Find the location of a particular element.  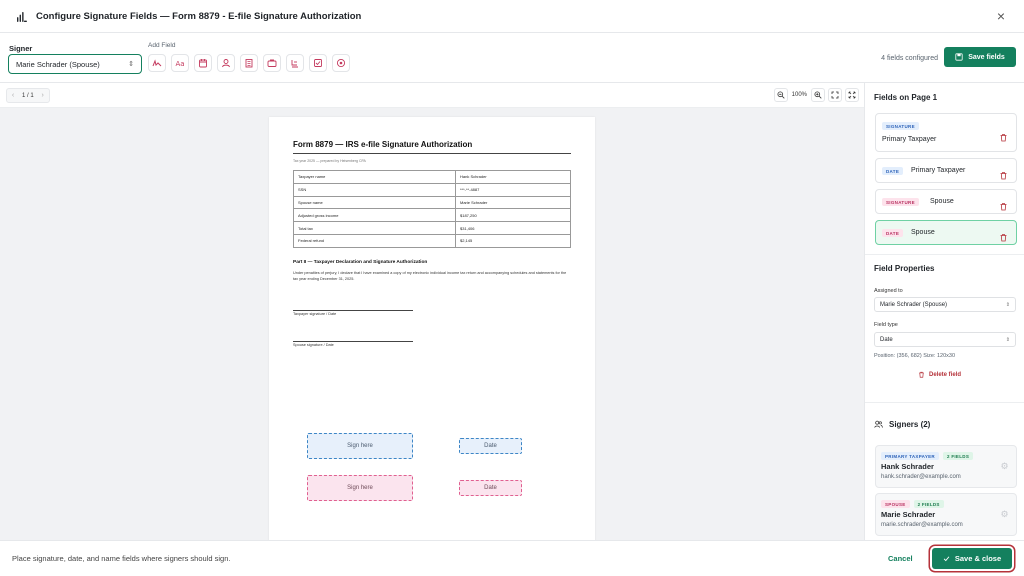

page-indicator: 1 / 1 is located at coordinates (28, 95).